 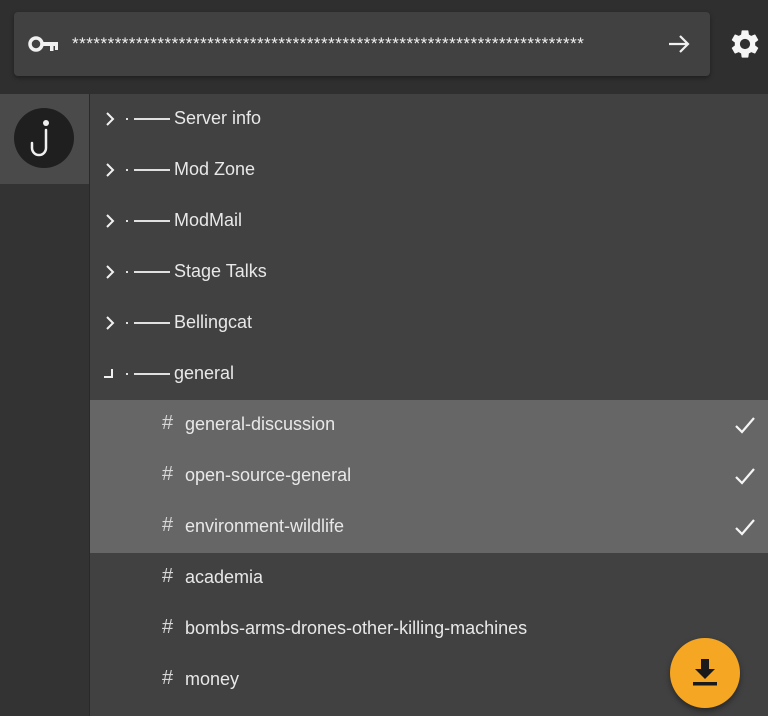 I want to click on channel-label: general-discussion, so click(x=260, y=424).